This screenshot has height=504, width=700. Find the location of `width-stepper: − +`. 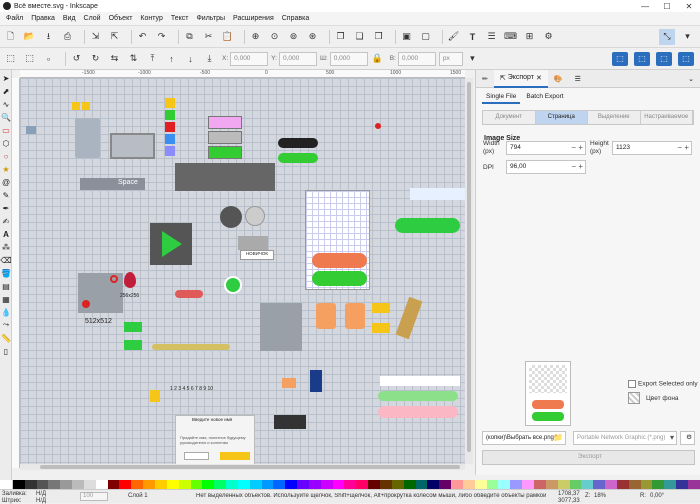

width-stepper: − + is located at coordinates (577, 148).